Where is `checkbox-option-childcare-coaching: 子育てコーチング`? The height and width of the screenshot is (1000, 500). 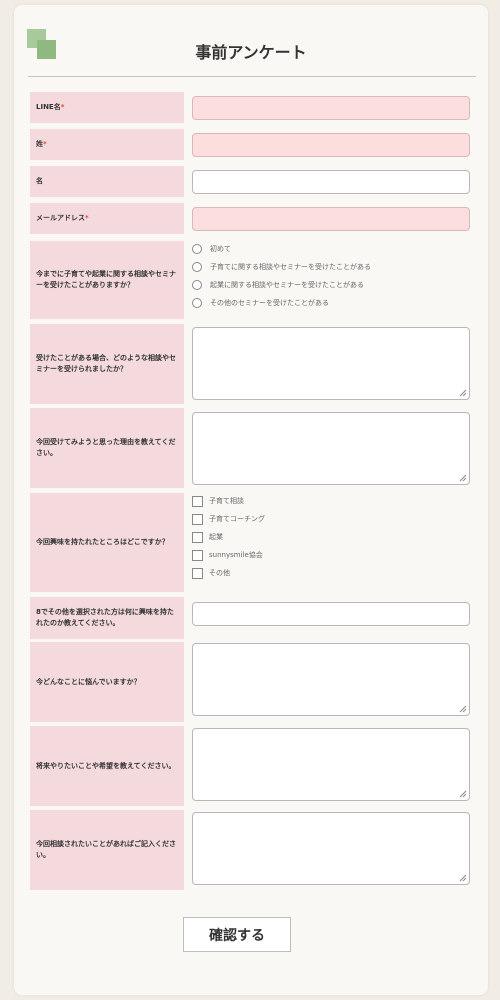 checkbox-option-childcare-coaching: 子育てコーチング is located at coordinates (228, 519).